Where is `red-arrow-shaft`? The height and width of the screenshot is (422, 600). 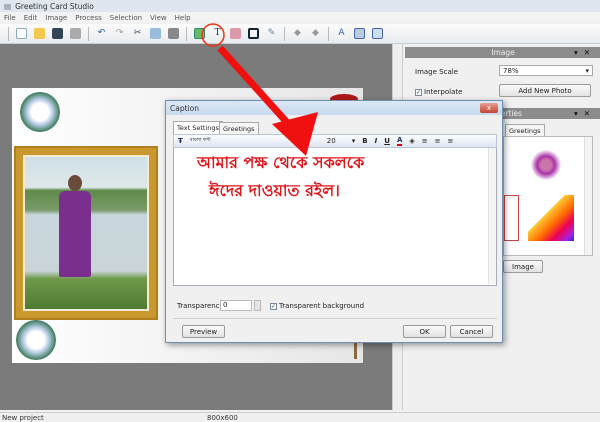 red-arrow-shaft is located at coordinates (256, 88).